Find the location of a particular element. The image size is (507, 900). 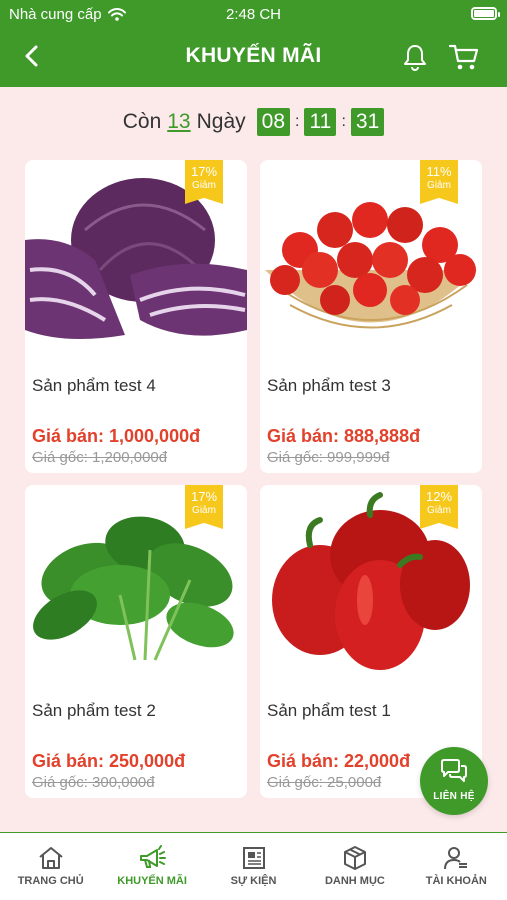

tab-account: TÀI KHOẢN is located at coordinates (456, 866).